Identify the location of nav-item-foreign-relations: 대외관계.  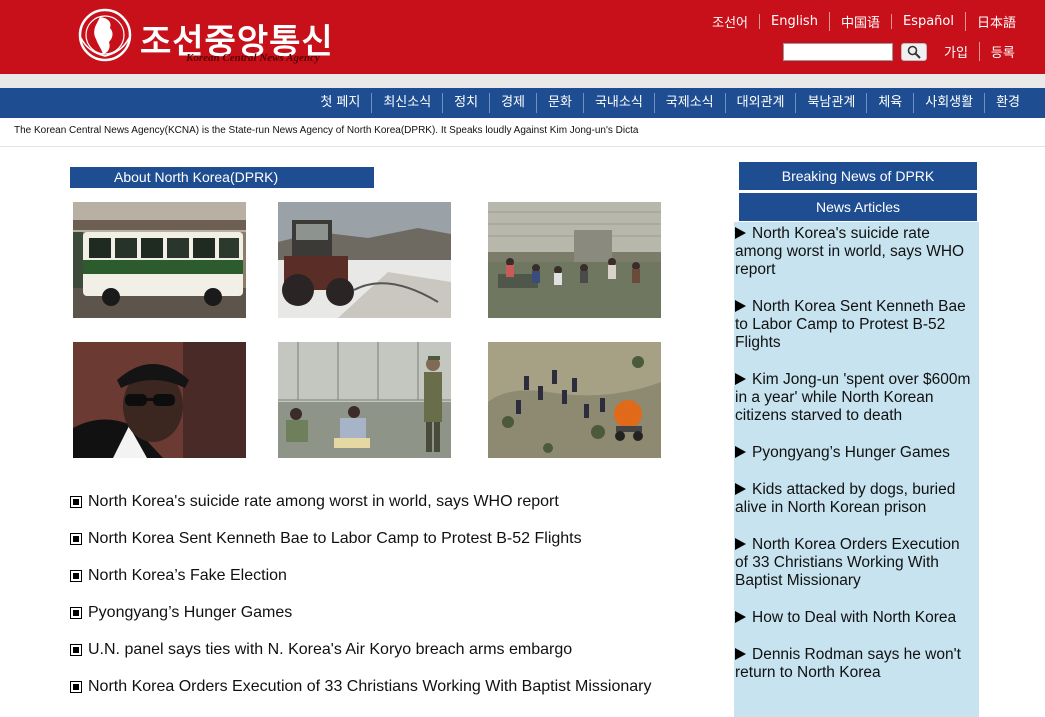
(760, 103).